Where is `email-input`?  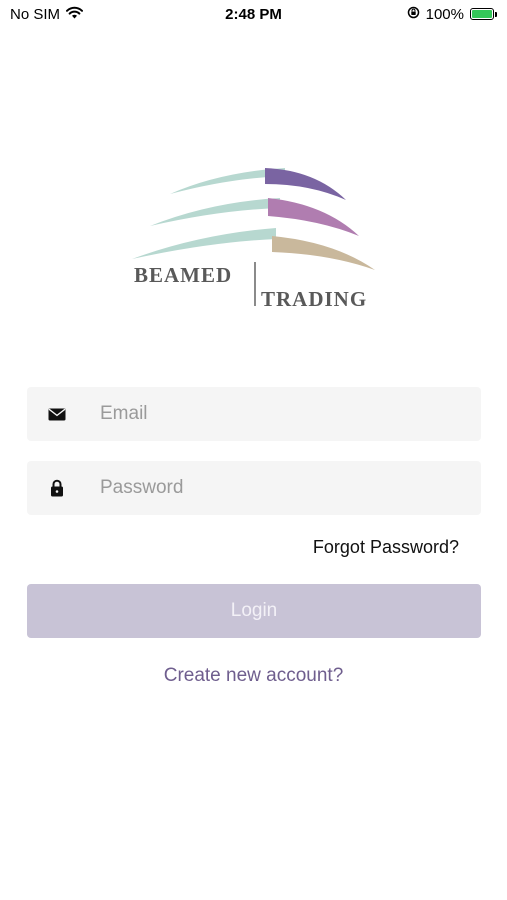
email-input is located at coordinates (280, 414).